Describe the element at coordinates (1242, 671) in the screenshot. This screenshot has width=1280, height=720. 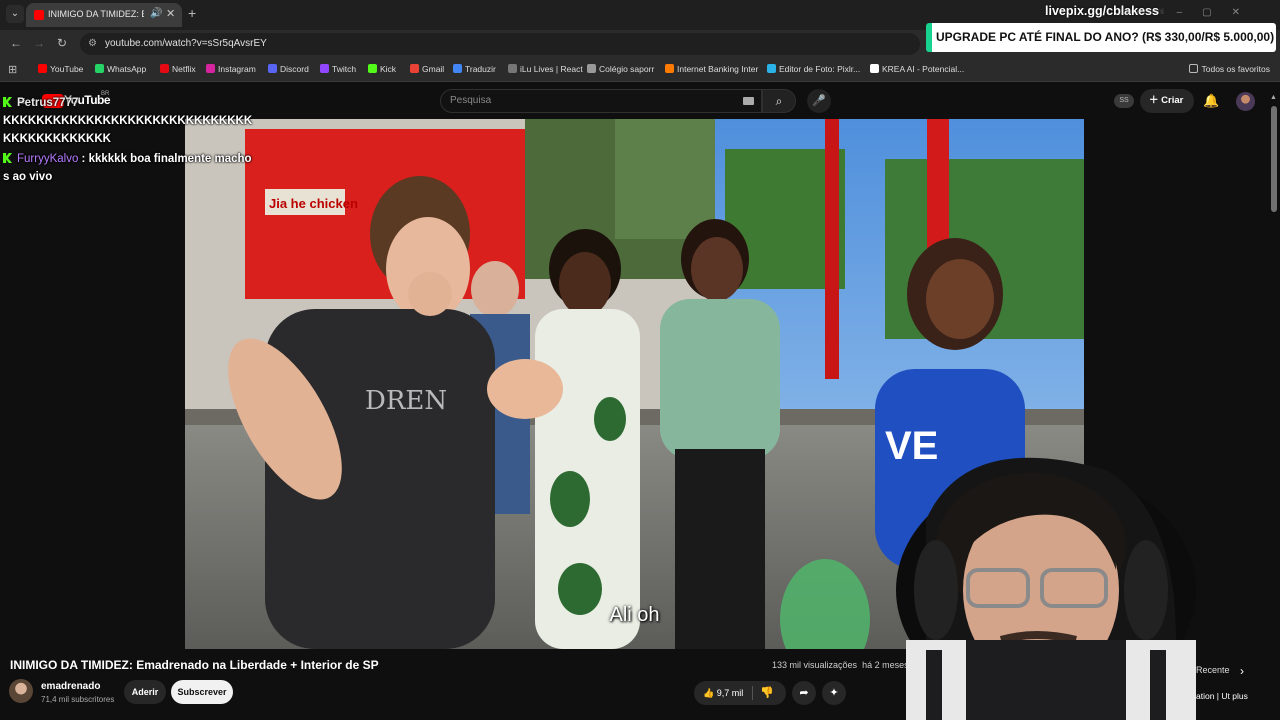
I see `chevron-right-icon: ›` at that location.